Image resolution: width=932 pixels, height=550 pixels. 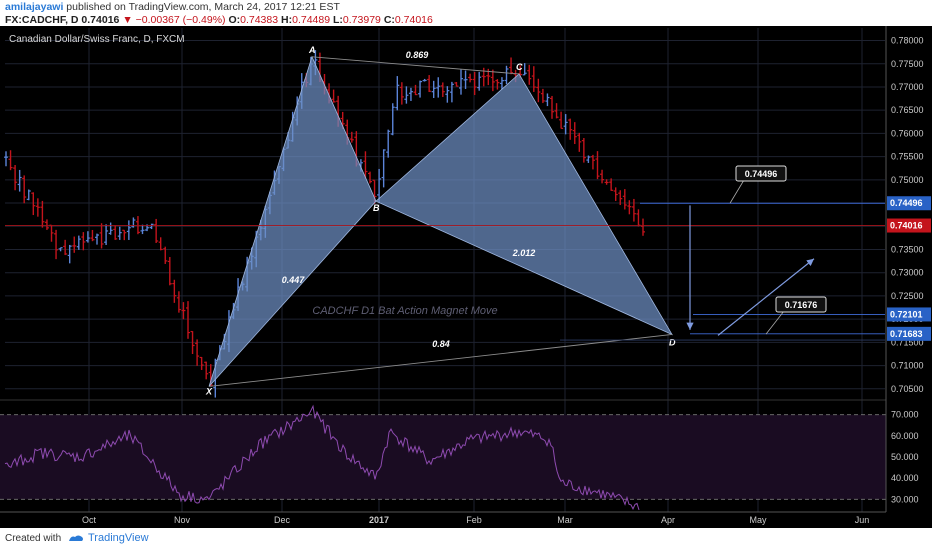 What do you see at coordinates (565, 520) in the screenshot?
I see `time-tick-label: Mar` at bounding box center [565, 520].